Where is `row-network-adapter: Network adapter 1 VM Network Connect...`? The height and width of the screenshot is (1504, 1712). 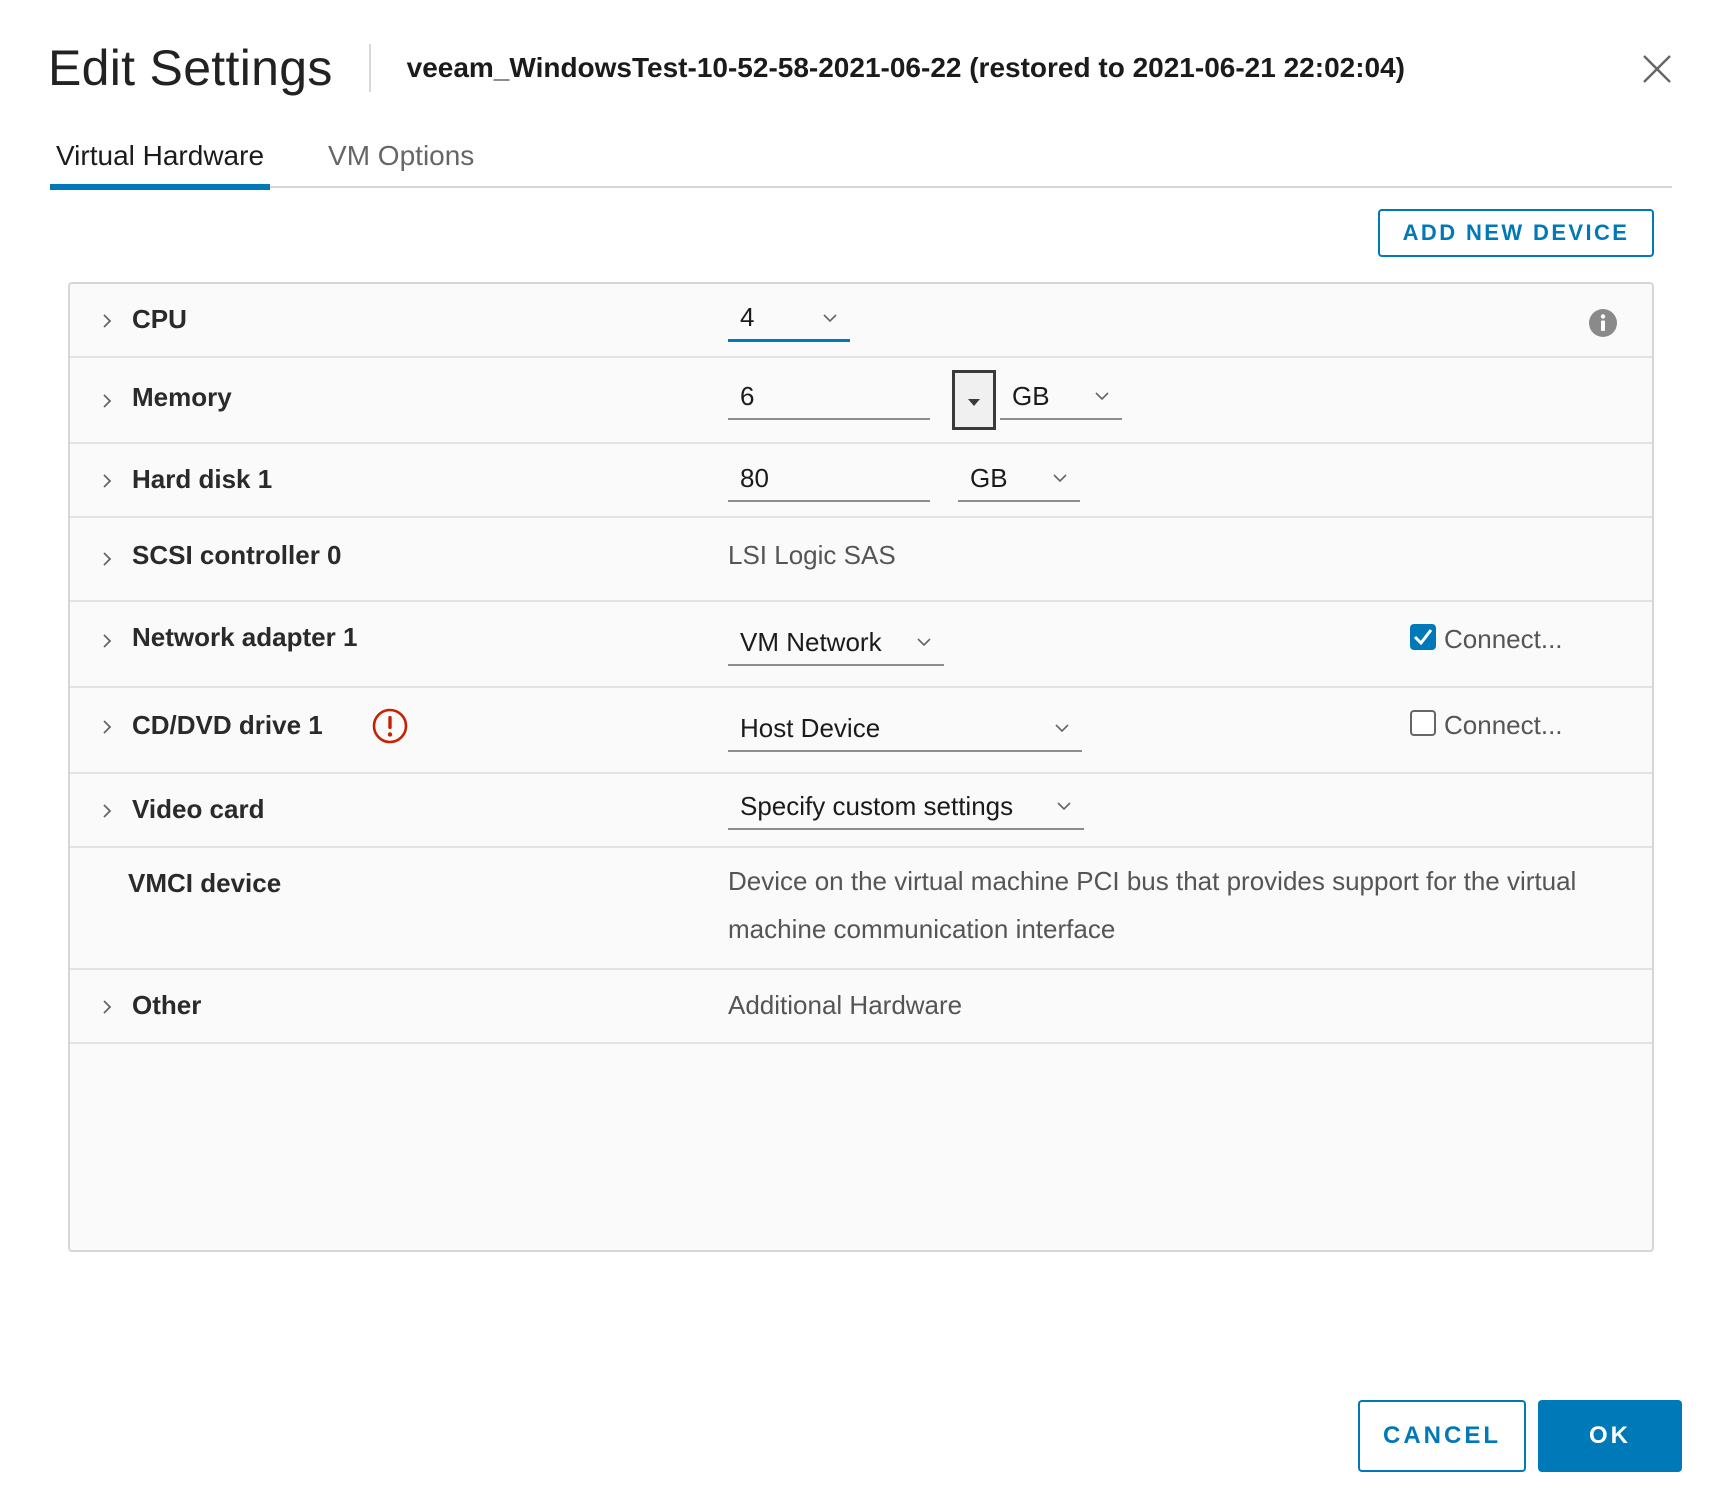
row-network-adapter: Network adapter 1 VM Network Connect... is located at coordinates (861, 645).